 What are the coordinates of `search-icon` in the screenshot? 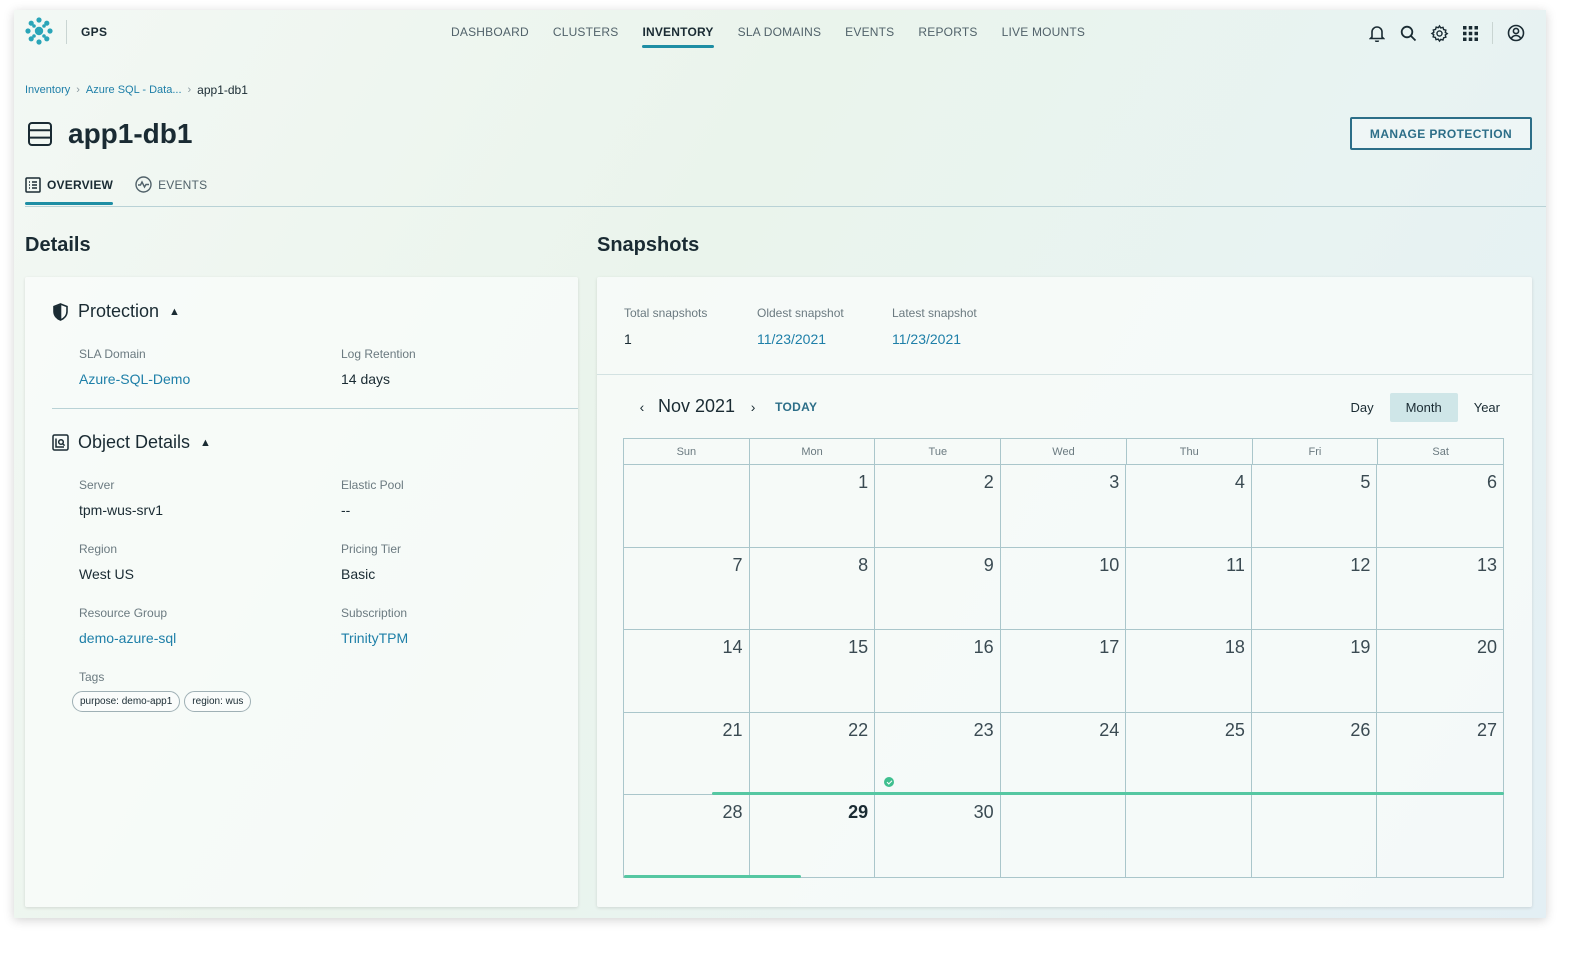 It's located at (1408, 33).